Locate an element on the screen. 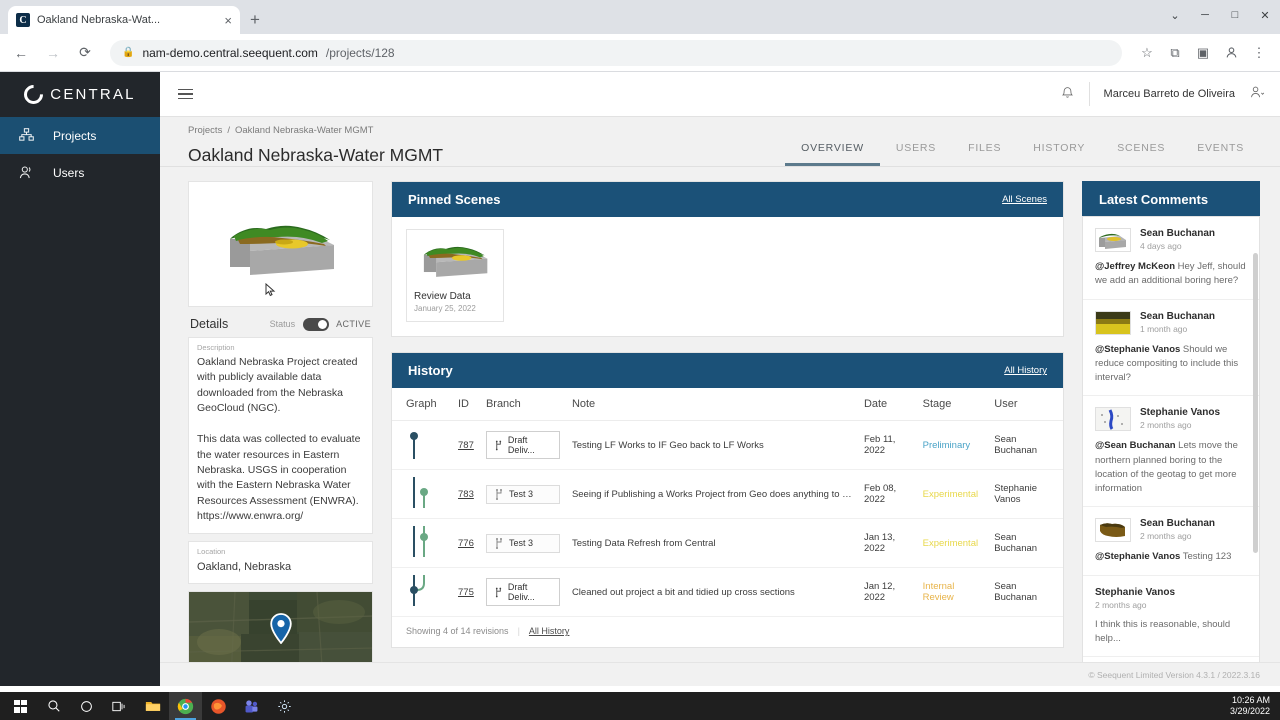 The width and height of the screenshot is (1280, 720). map-pin-icon is located at coordinates (281, 631).